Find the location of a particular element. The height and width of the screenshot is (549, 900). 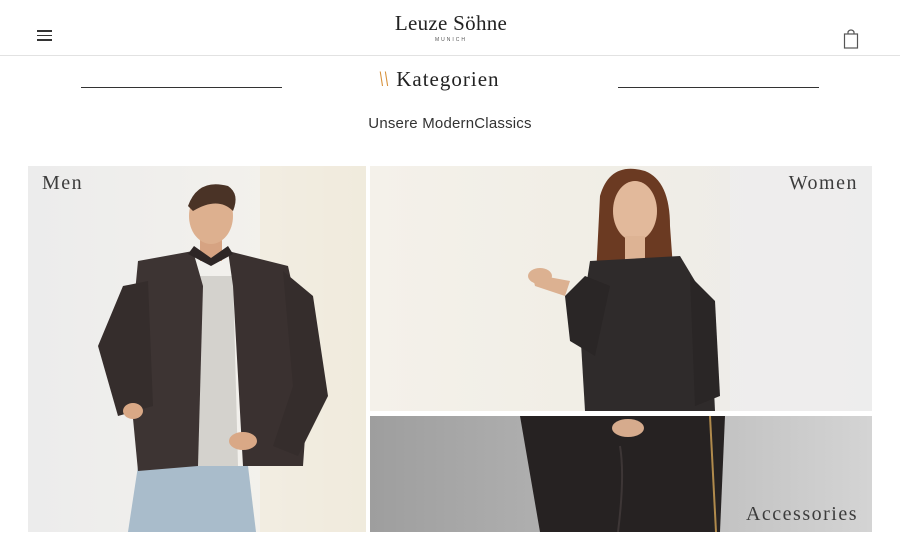

hamburger-menu-icon is located at coordinates (44, 31).